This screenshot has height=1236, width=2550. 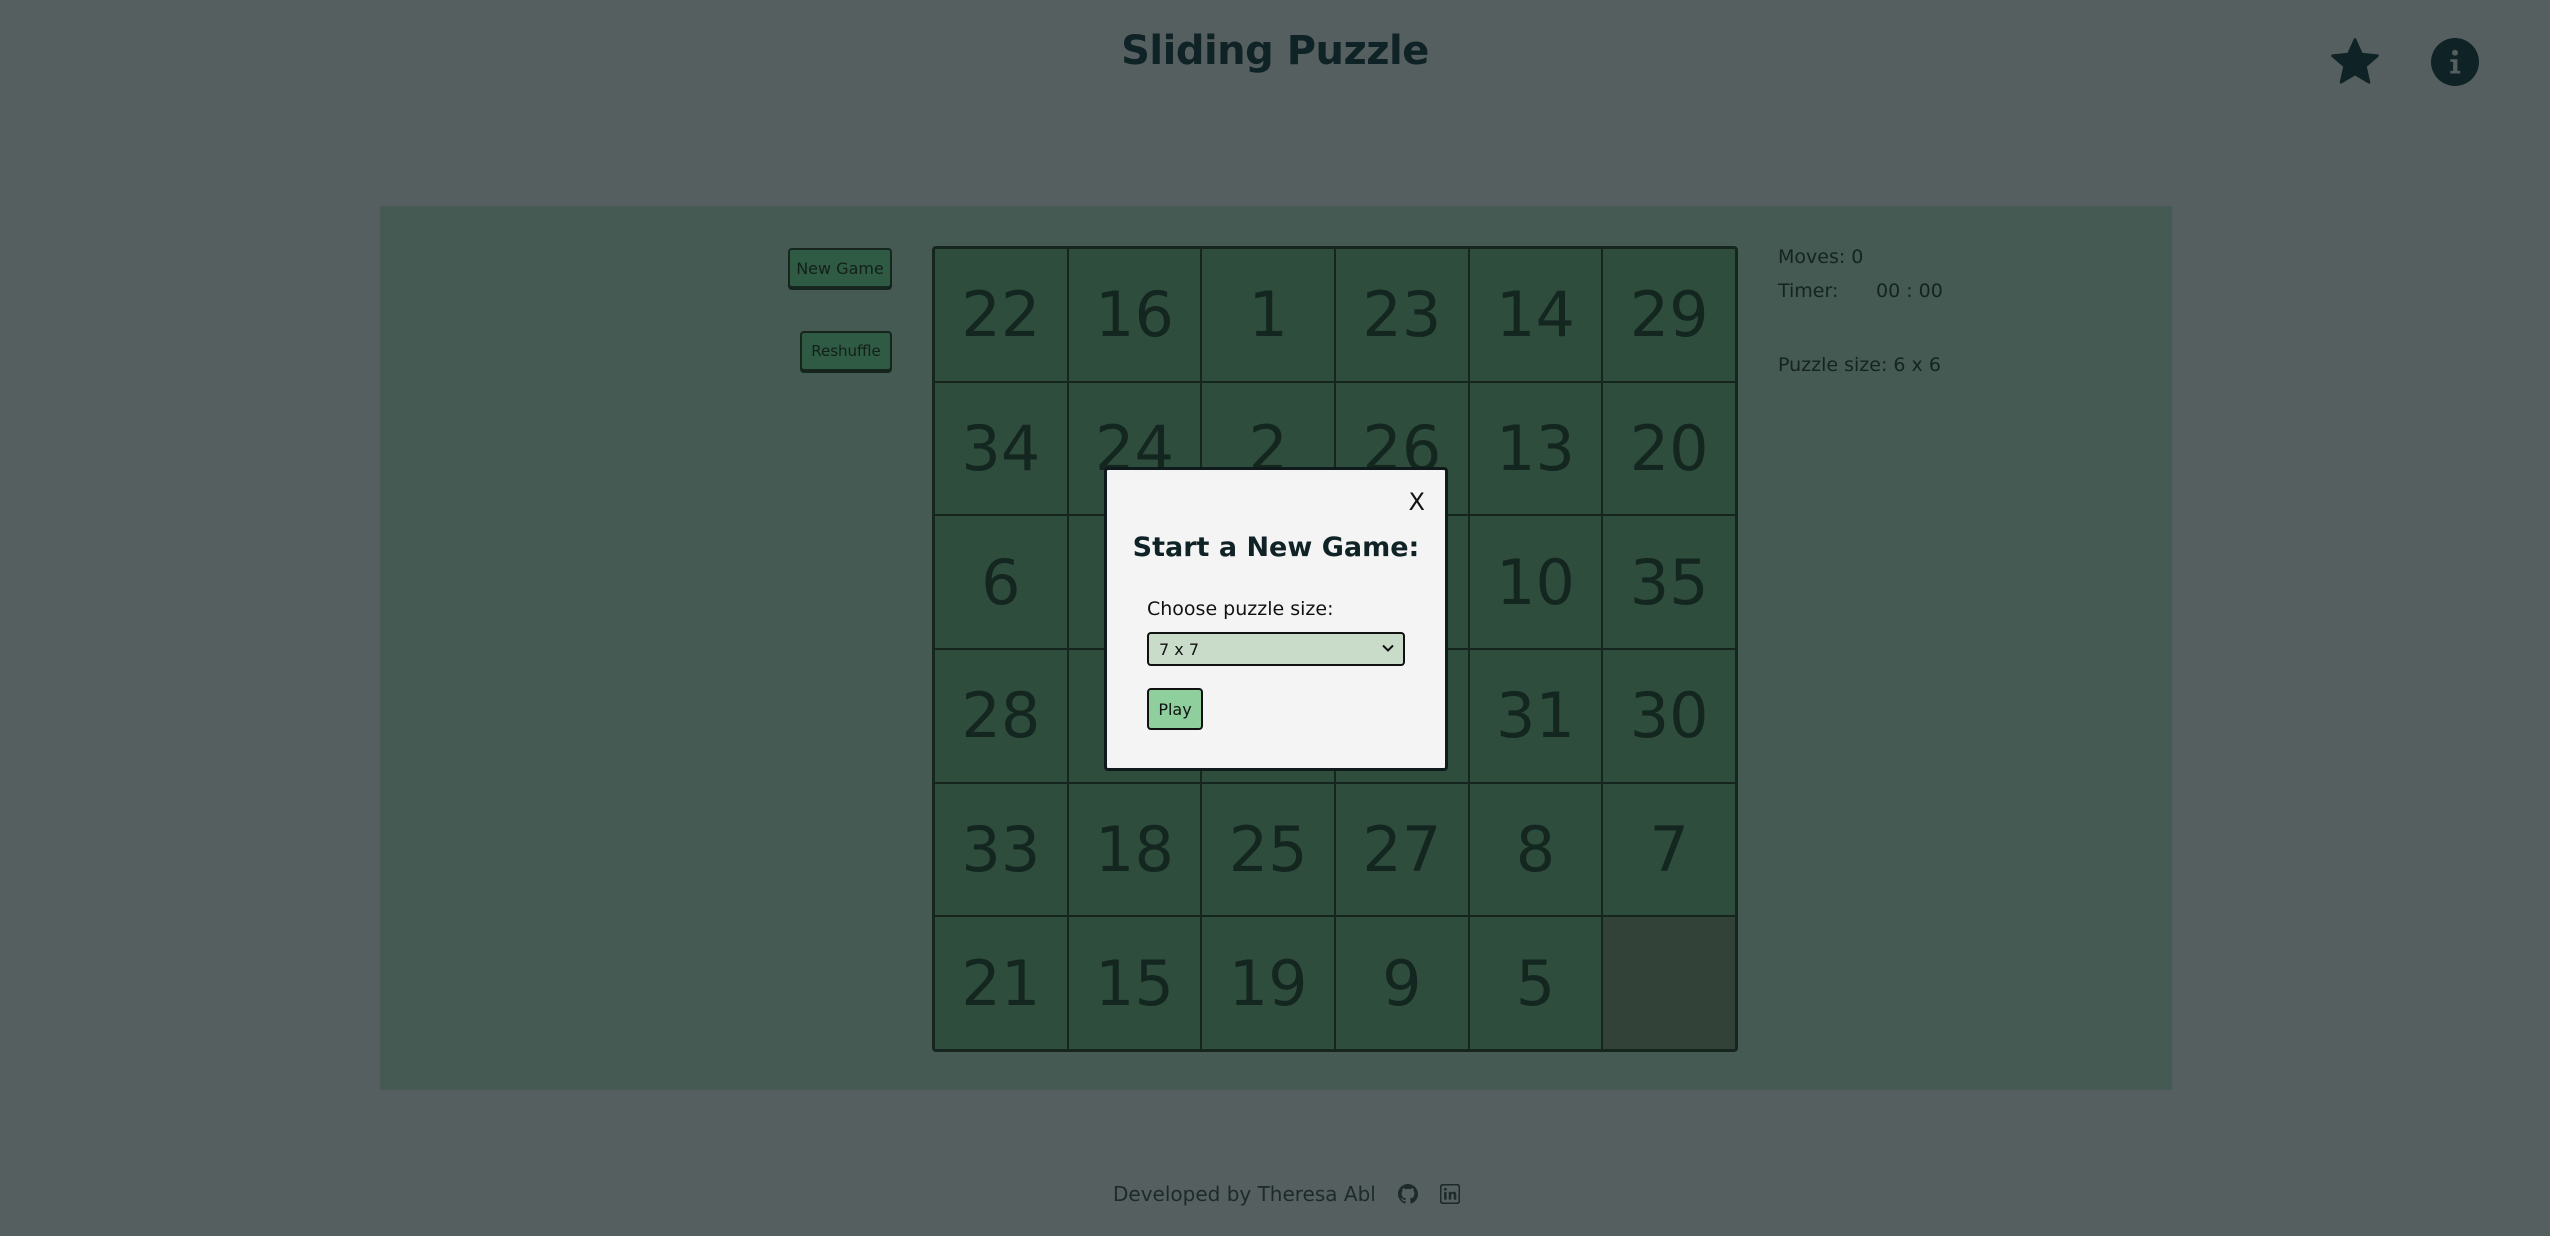 I want to click on chevron-down-icon, so click(x=1388, y=648).